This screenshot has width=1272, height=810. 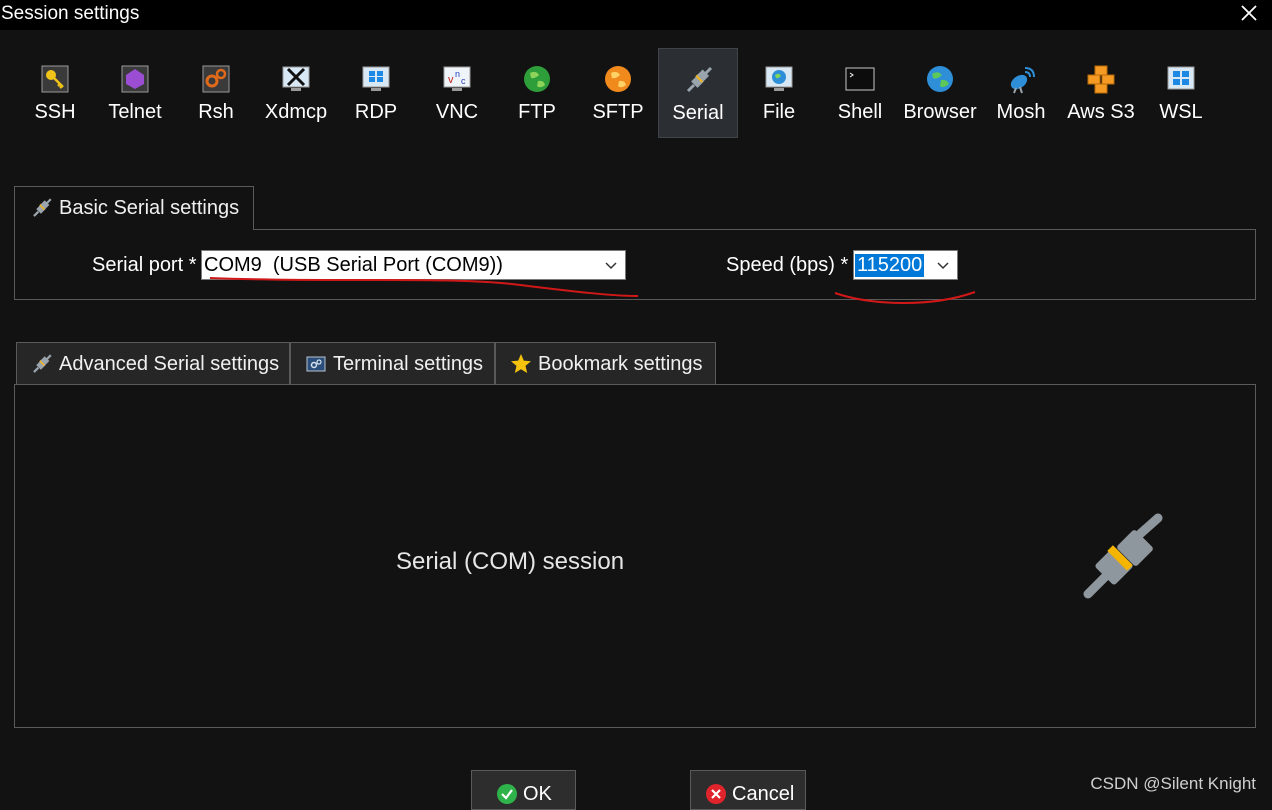 I want to click on protocol-label: Browser, so click(x=940, y=112).